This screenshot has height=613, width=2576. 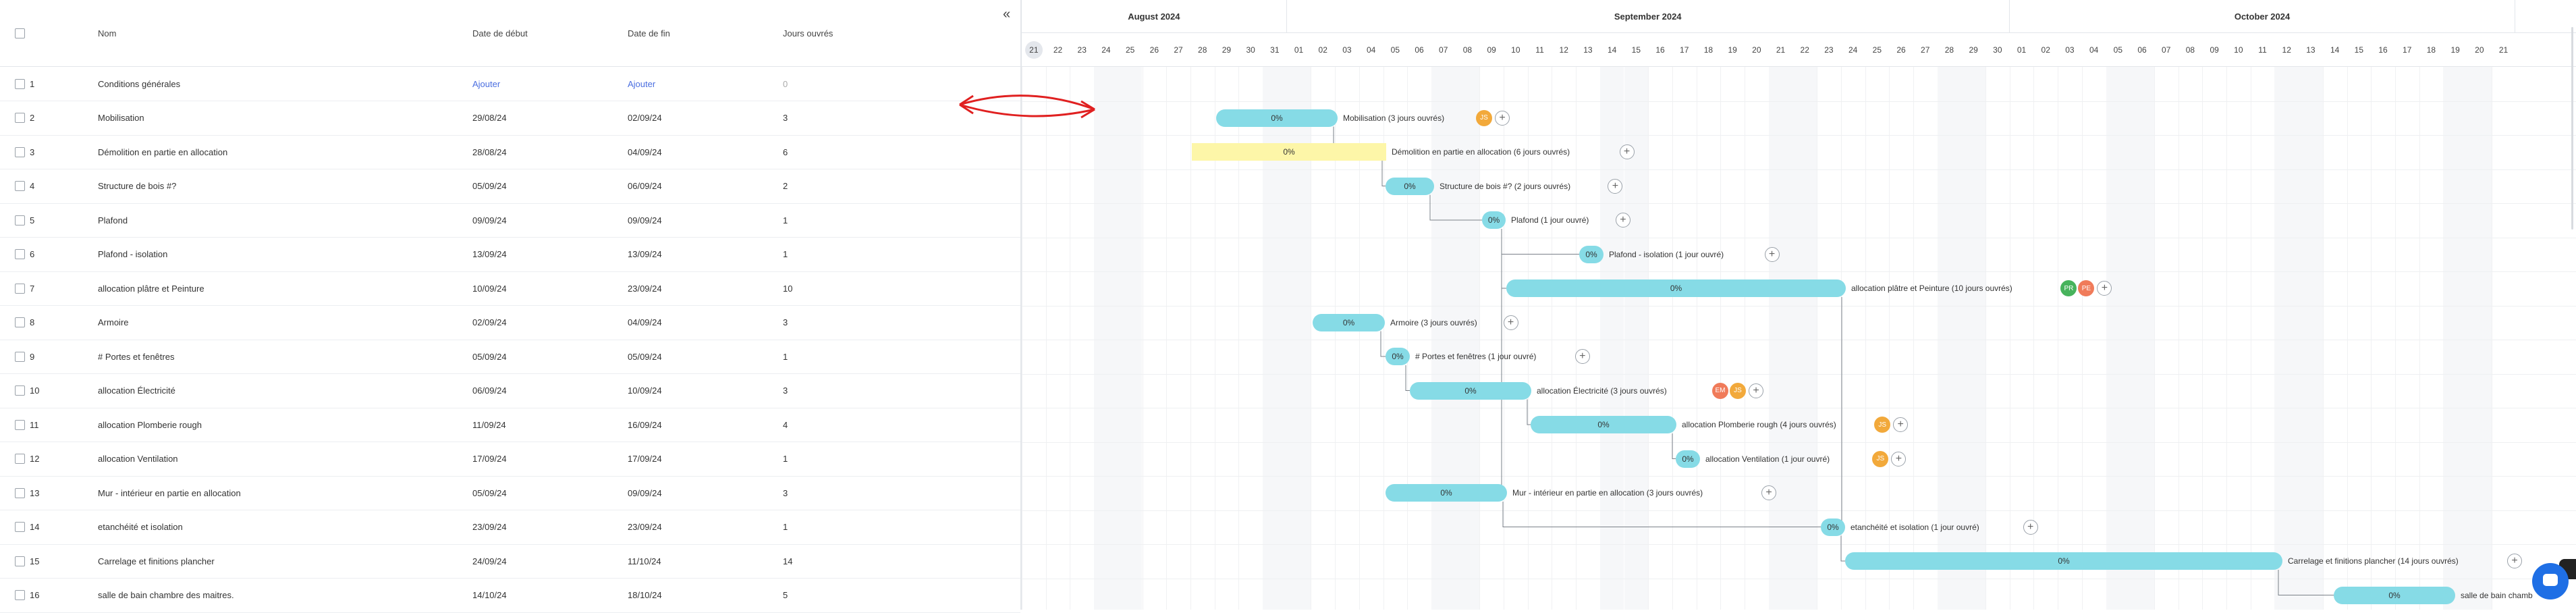 I want to click on task-name: Structure de bois #?, so click(x=273, y=186).